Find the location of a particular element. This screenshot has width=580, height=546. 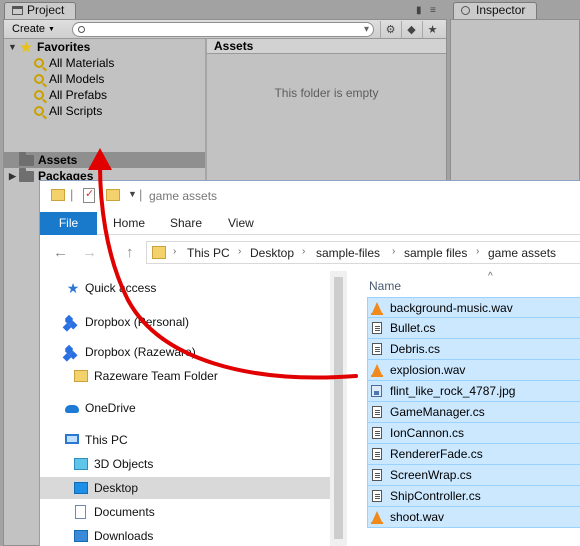

navigation-scrollbar is located at coordinates (338, 408).